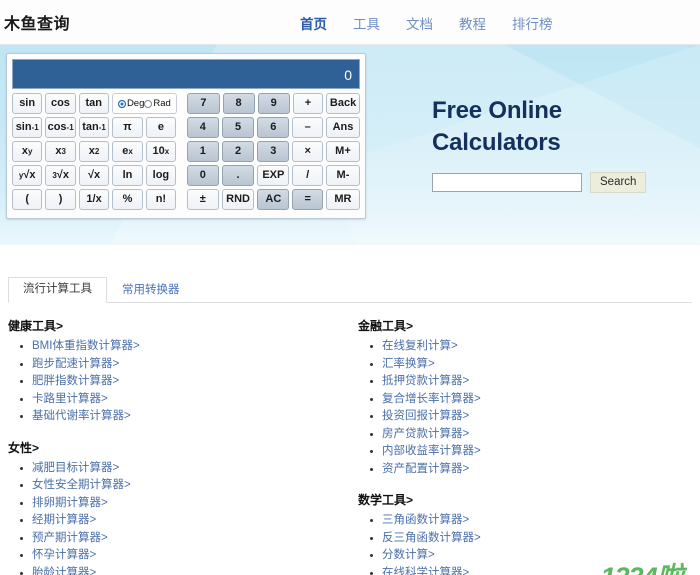 The width and height of the screenshot is (700, 575). What do you see at coordinates (27, 103) in the screenshot?
I see `calc-key-sin: sin` at bounding box center [27, 103].